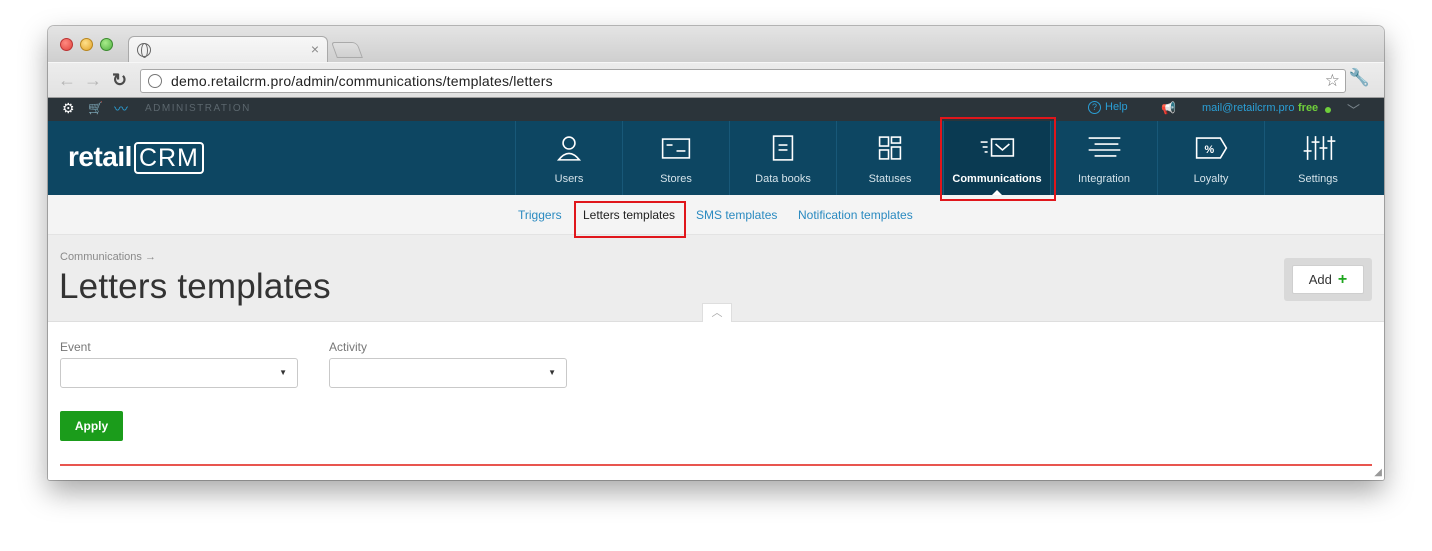 This screenshot has height=551, width=1432. I want to click on bookmark-star-icon: ☆, so click(1332, 81).